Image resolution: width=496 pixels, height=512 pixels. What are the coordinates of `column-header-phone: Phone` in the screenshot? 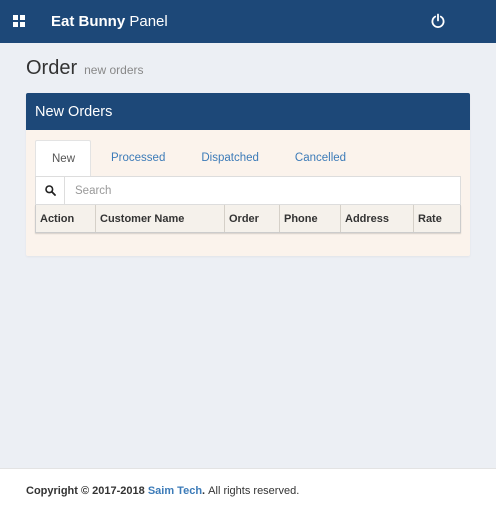 It's located at (310, 218).